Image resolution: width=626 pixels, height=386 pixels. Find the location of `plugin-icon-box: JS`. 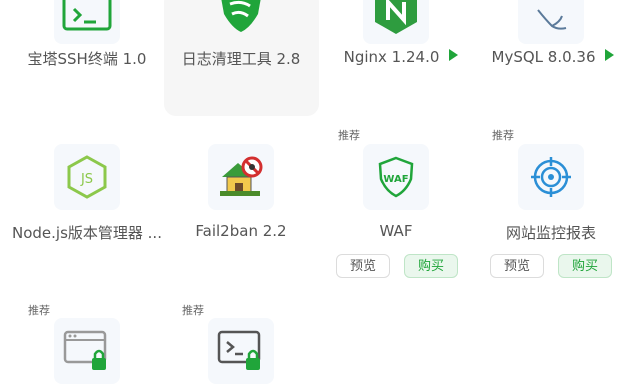

plugin-icon-box: JS is located at coordinates (87, 177).